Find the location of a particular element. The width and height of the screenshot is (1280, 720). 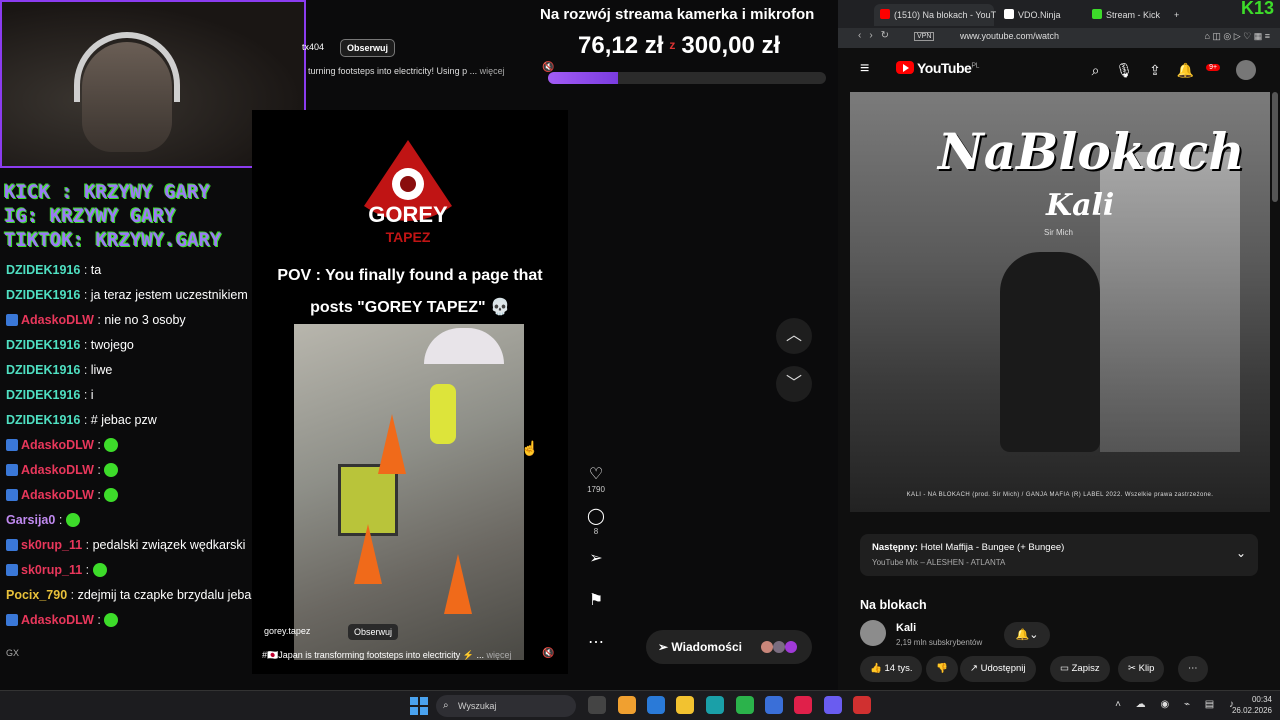

reel-follow-button: Obserwuj is located at coordinates (373, 632).